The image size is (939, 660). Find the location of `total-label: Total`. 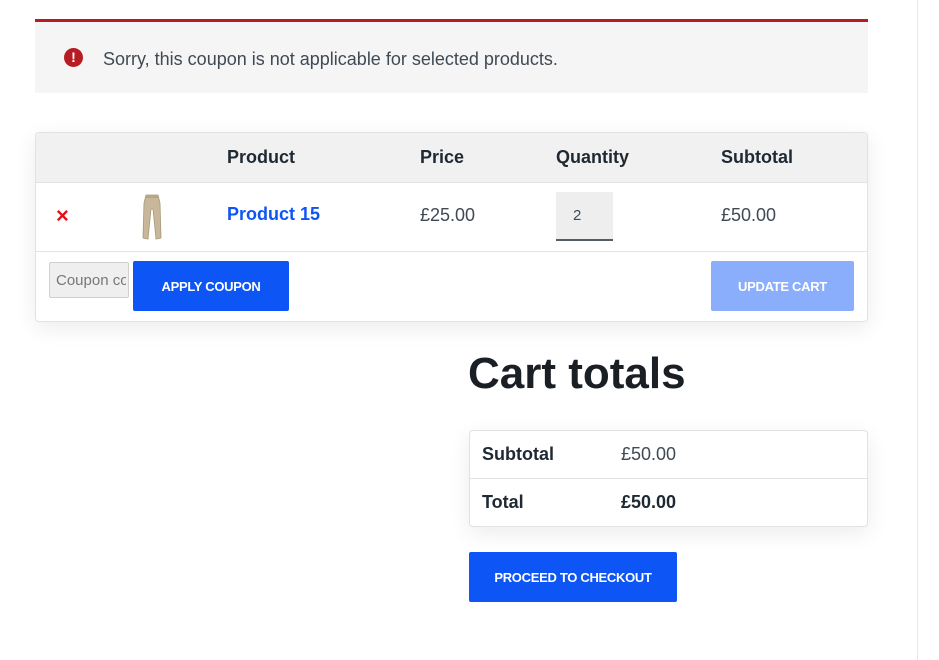

total-label: Total is located at coordinates (503, 502).